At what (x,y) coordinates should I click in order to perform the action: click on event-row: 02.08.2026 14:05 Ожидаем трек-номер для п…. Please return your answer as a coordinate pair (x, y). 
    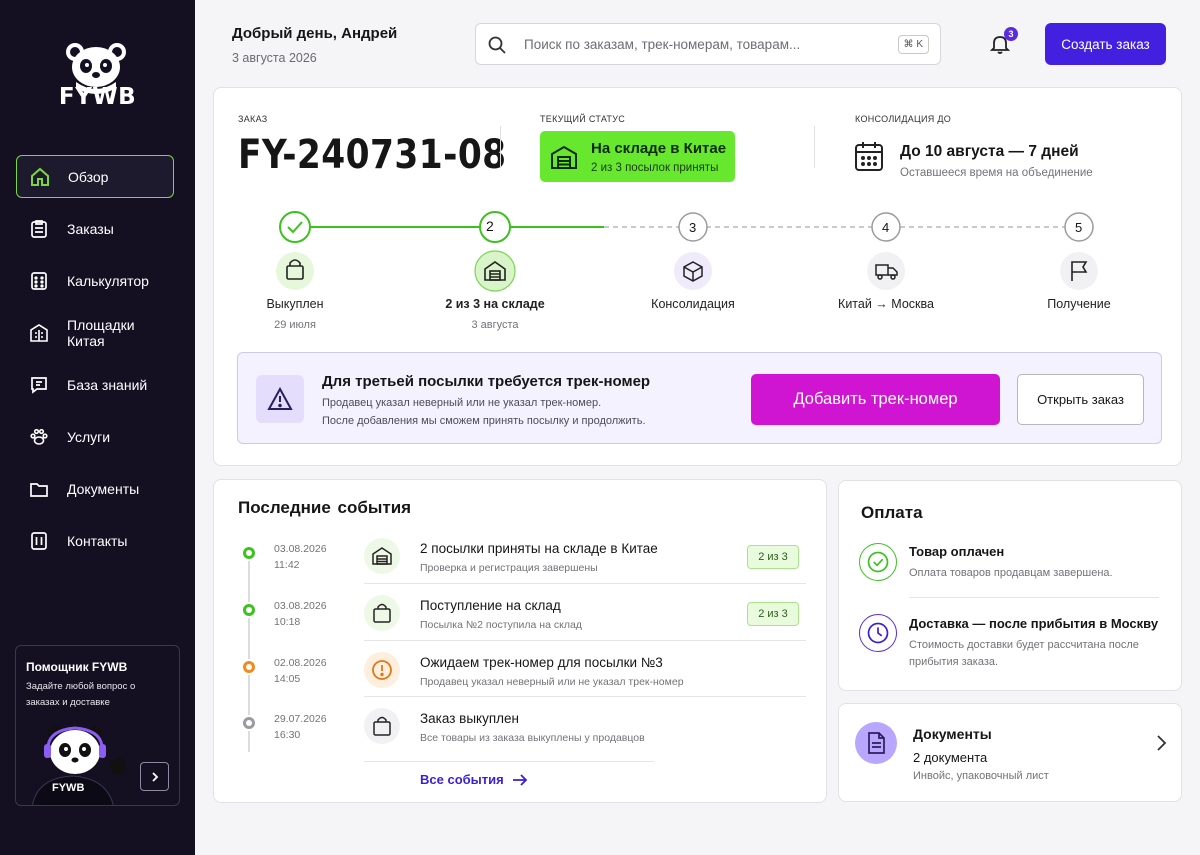
    Looking at the image, I should click on (521, 680).